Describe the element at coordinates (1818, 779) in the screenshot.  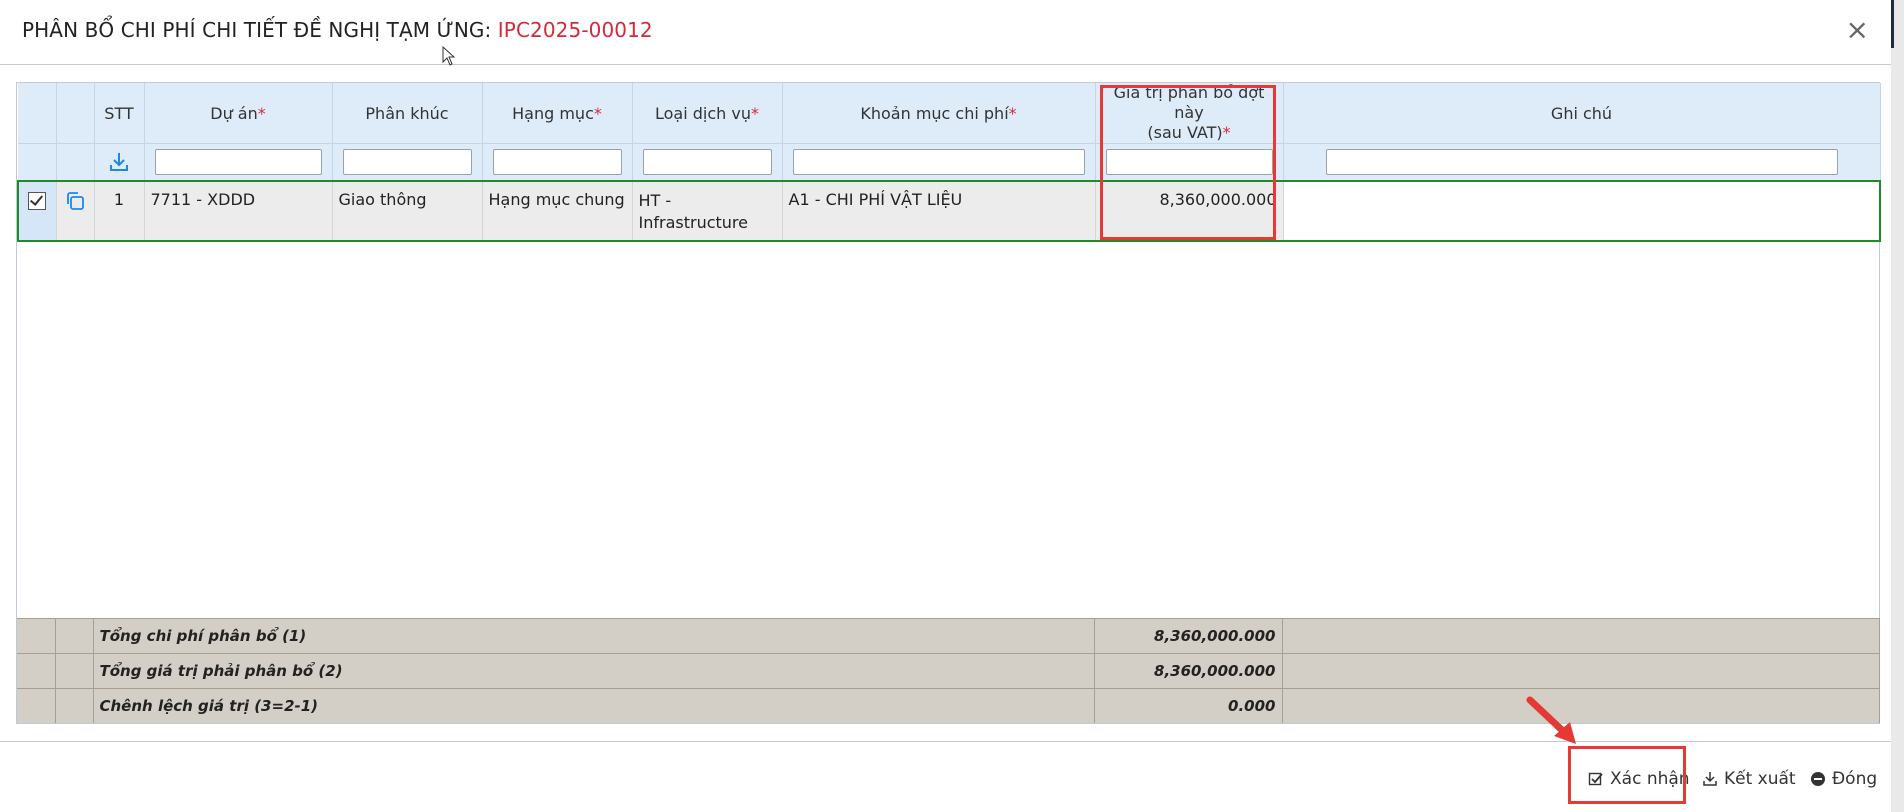
I see `minus-circle-icon` at that location.